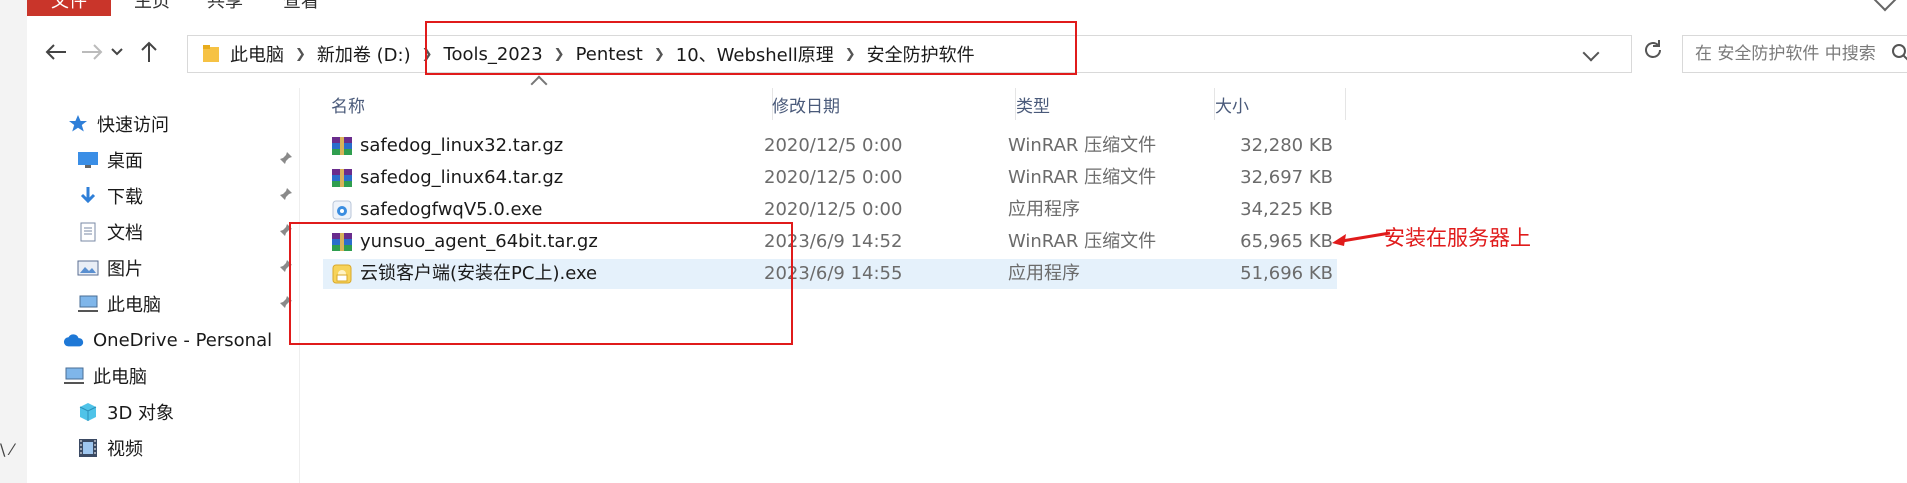 This screenshot has height=483, width=1907. What do you see at coordinates (133, 125) in the screenshot?
I see `sidebar-item-label: 快速访问` at bounding box center [133, 125].